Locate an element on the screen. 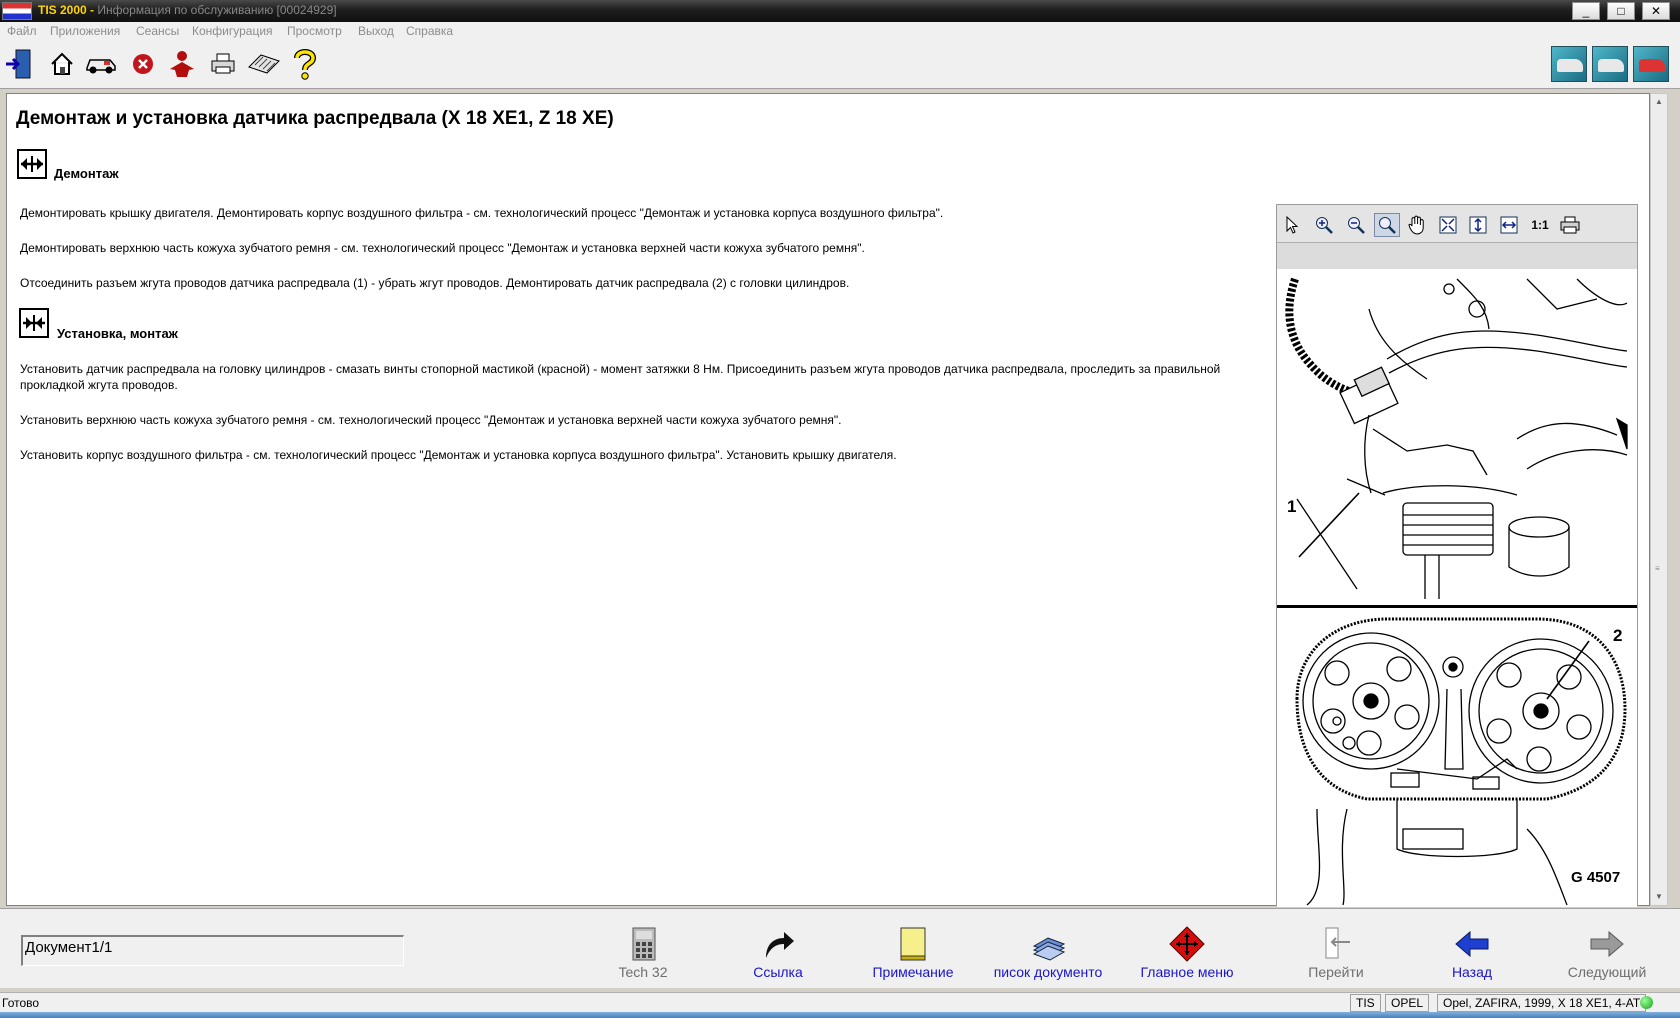  document-list-label: писок документо is located at coordinates (1048, 972).